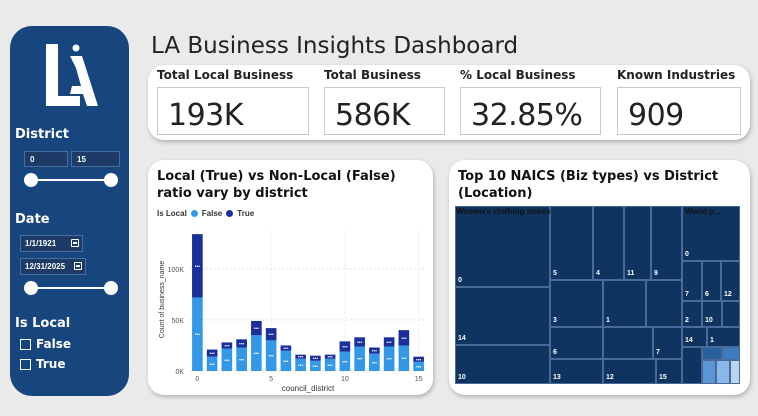 The image size is (758, 416). Describe the element at coordinates (692, 314) in the screenshot. I see `treemap-cell: 2` at that location.